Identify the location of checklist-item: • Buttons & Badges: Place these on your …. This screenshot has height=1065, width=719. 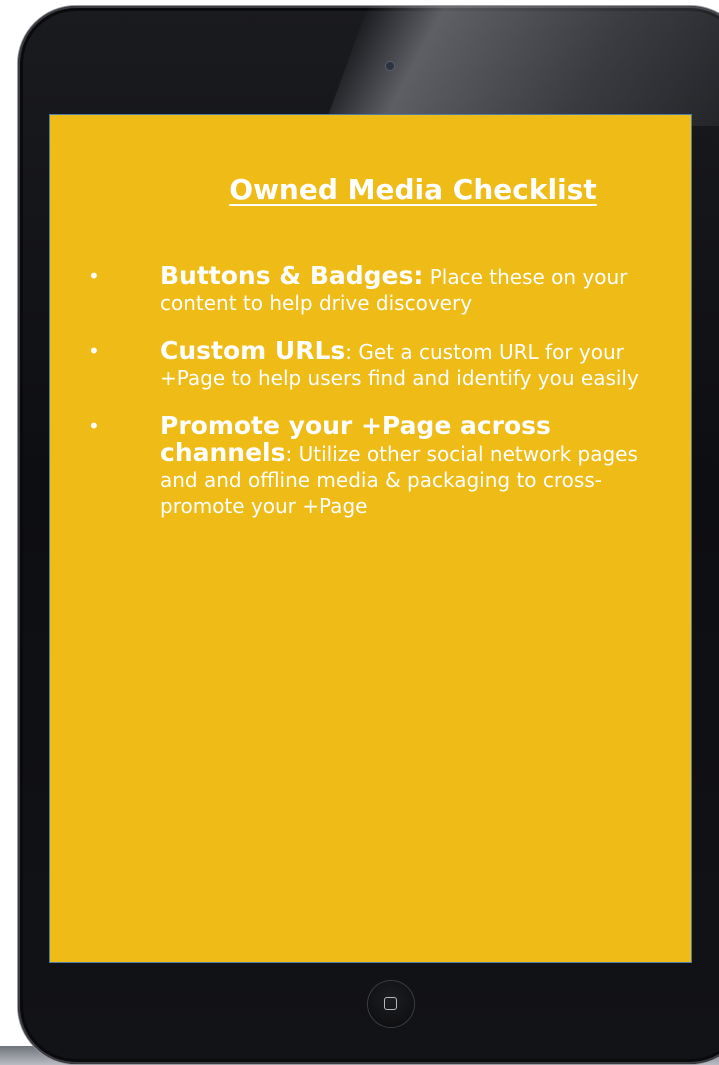
(370, 289).